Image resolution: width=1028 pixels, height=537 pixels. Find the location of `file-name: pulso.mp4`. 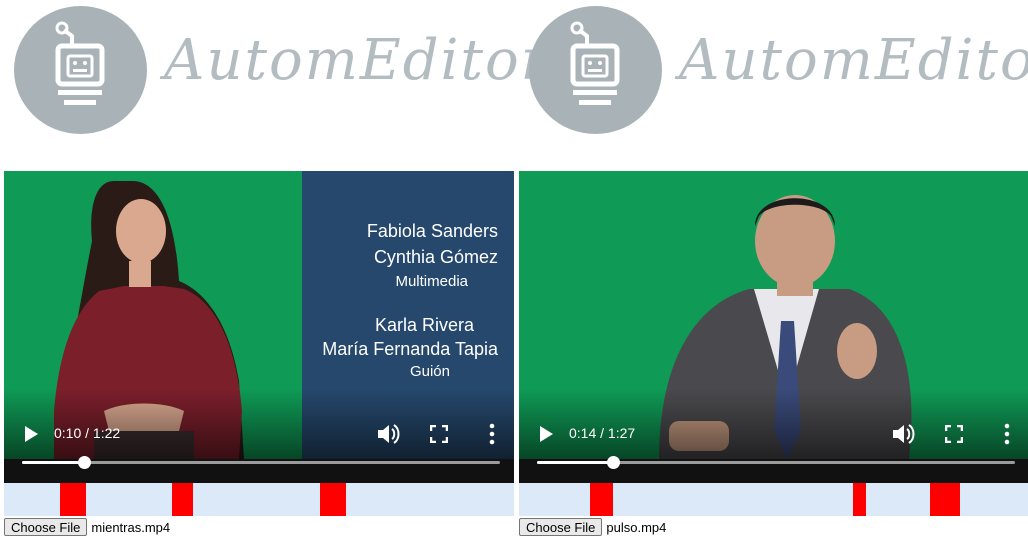

file-name: pulso.mp4 is located at coordinates (636, 527).